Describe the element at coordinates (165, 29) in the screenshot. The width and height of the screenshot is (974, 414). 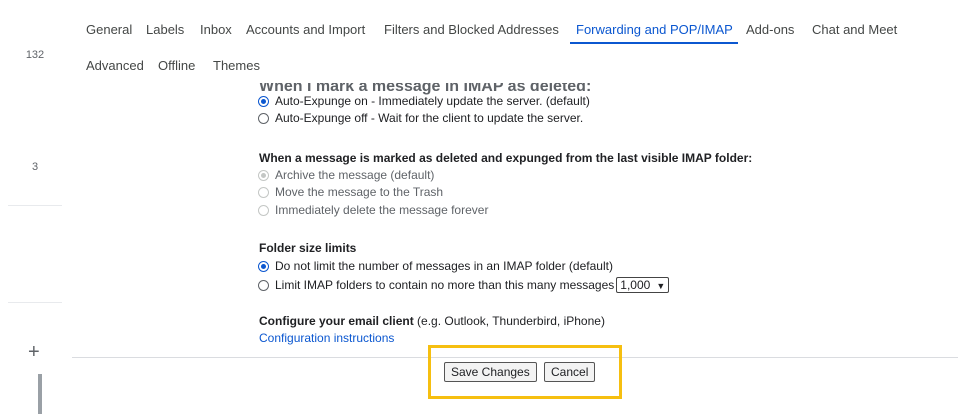
I see `tab-labels: Labels` at that location.